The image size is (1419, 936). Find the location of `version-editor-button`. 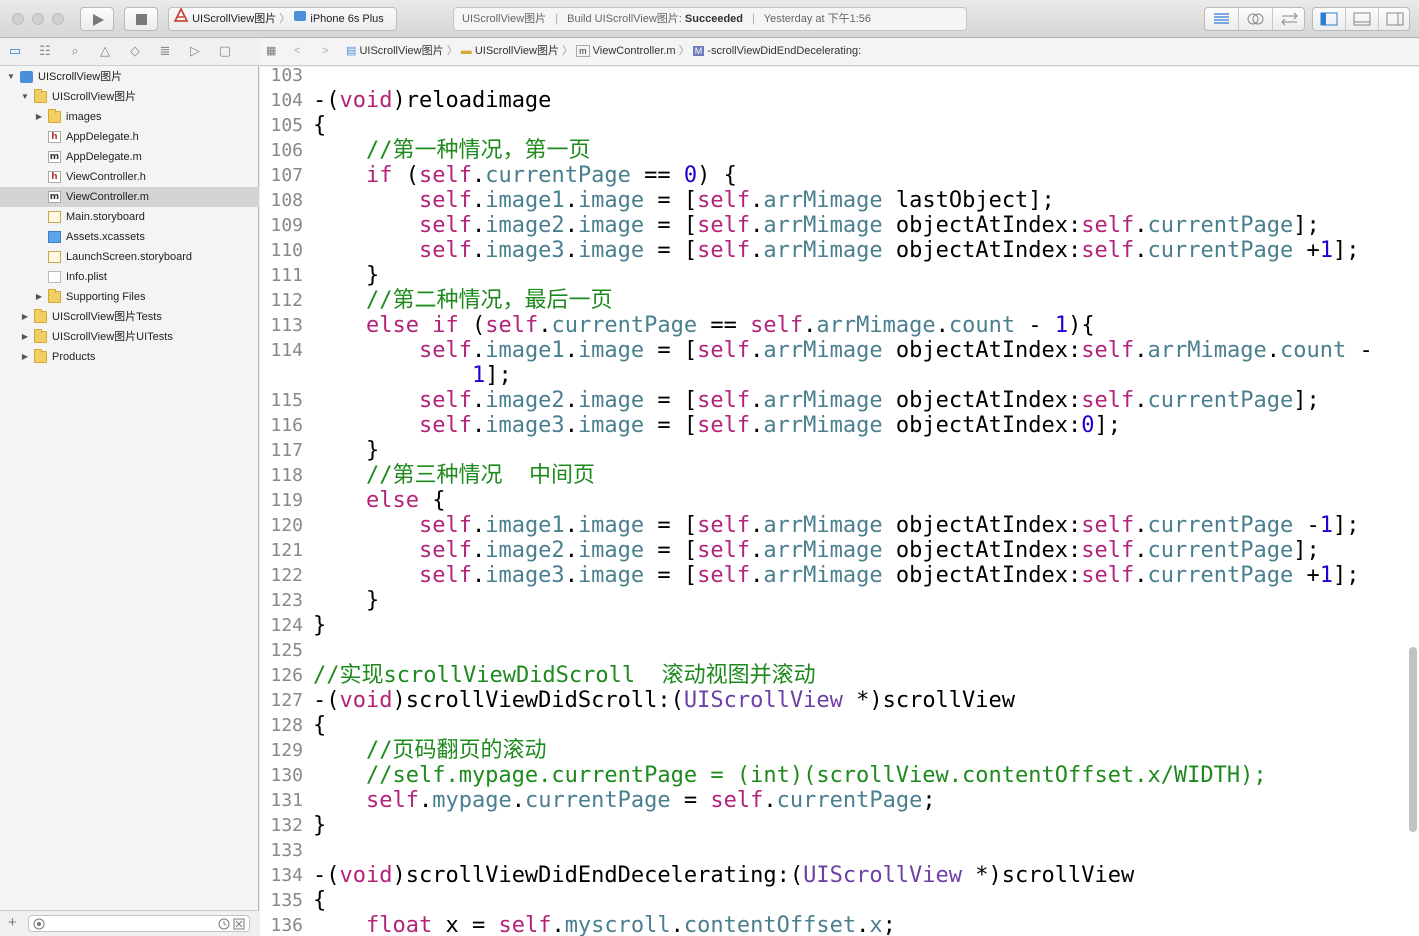

version-editor-button is located at coordinates (1289, 19).